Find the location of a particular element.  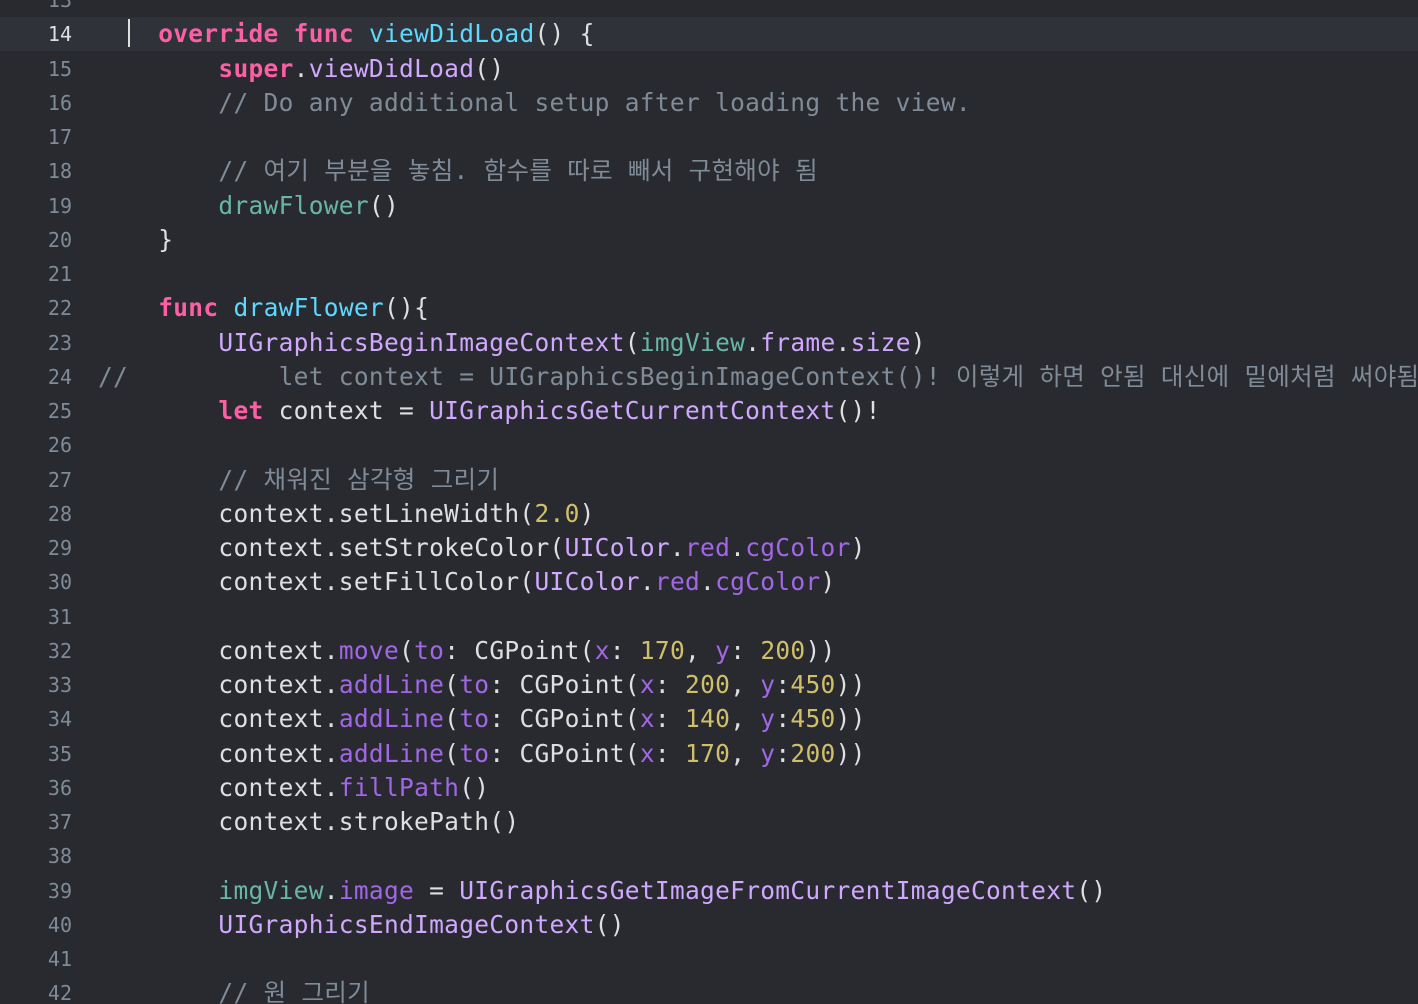

code-line: 14 override func viewDidLoad() { is located at coordinates (709, 34).